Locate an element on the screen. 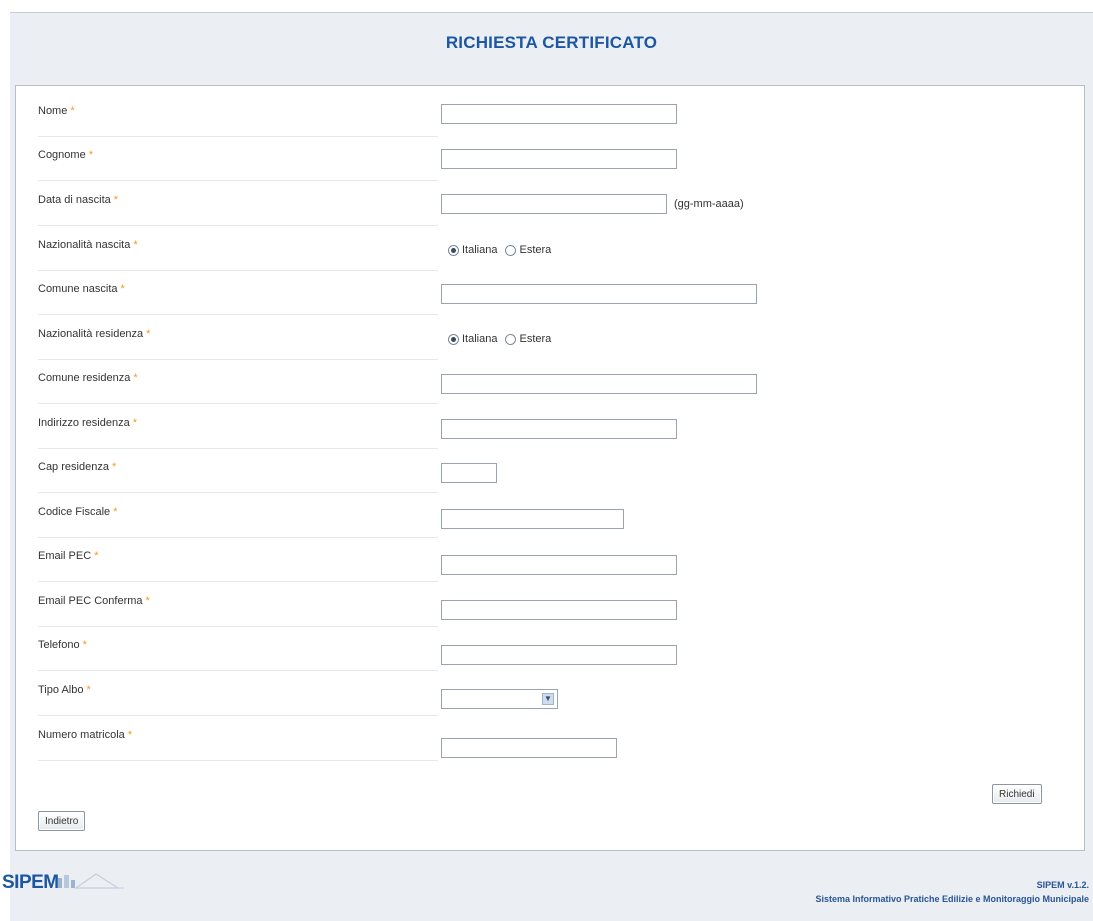  row-tipo-albo: Tipo Albo * is located at coordinates (238, 693).